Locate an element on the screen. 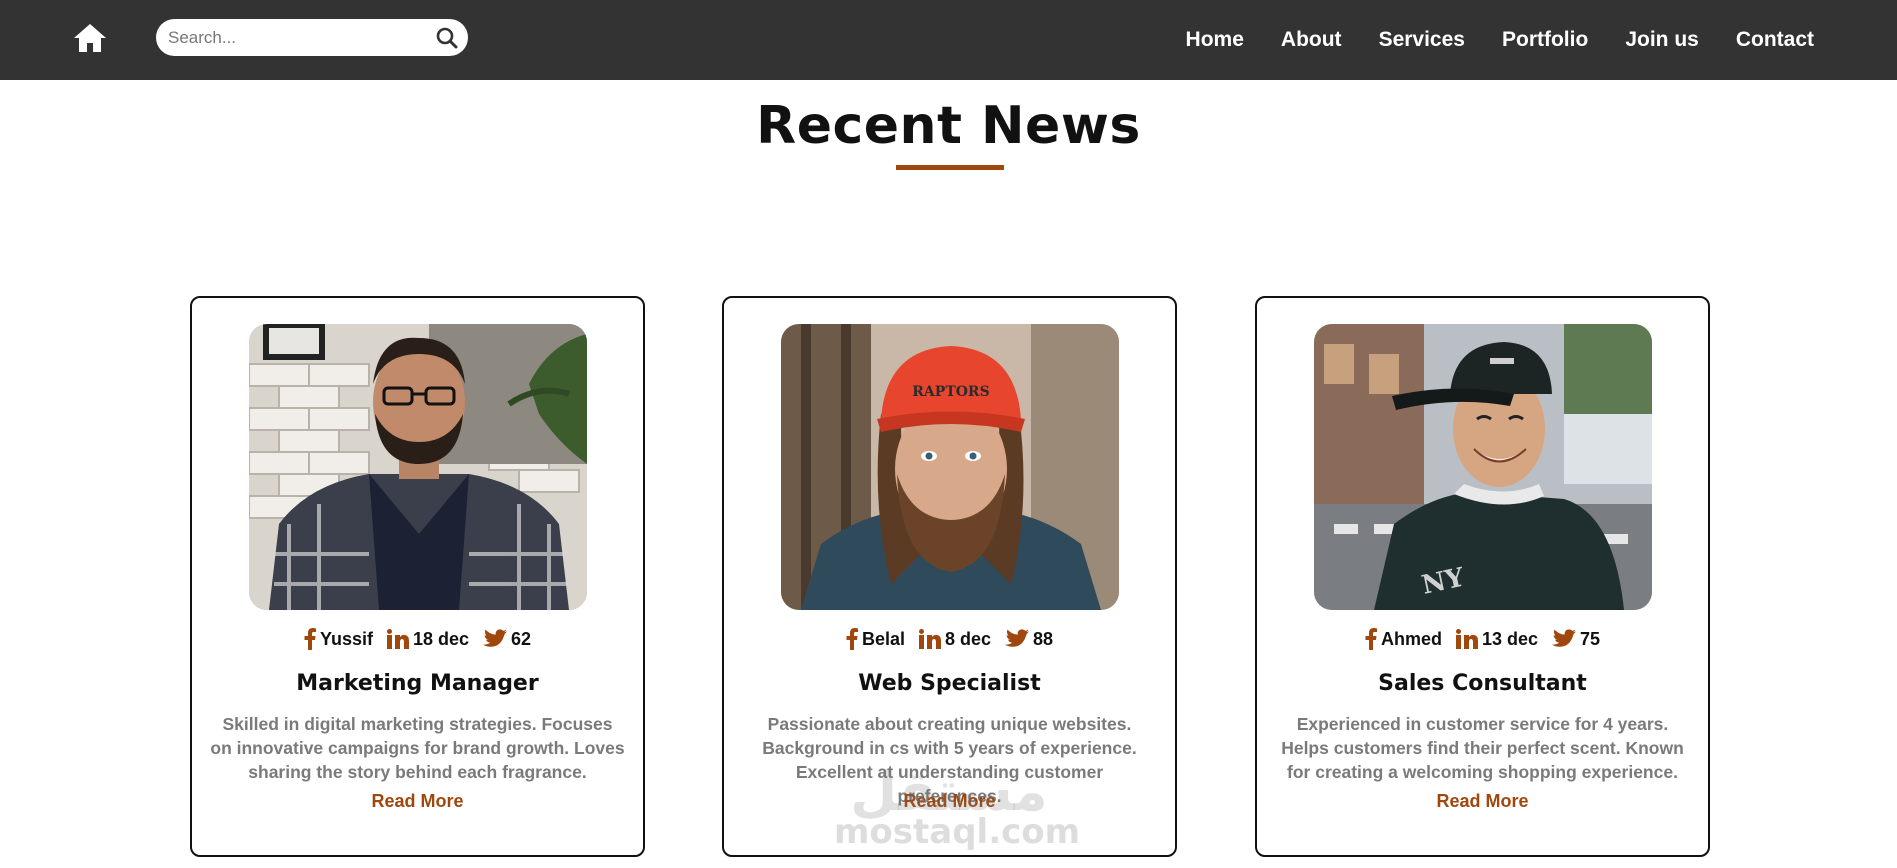  author-name: Yussif is located at coordinates (346, 638).